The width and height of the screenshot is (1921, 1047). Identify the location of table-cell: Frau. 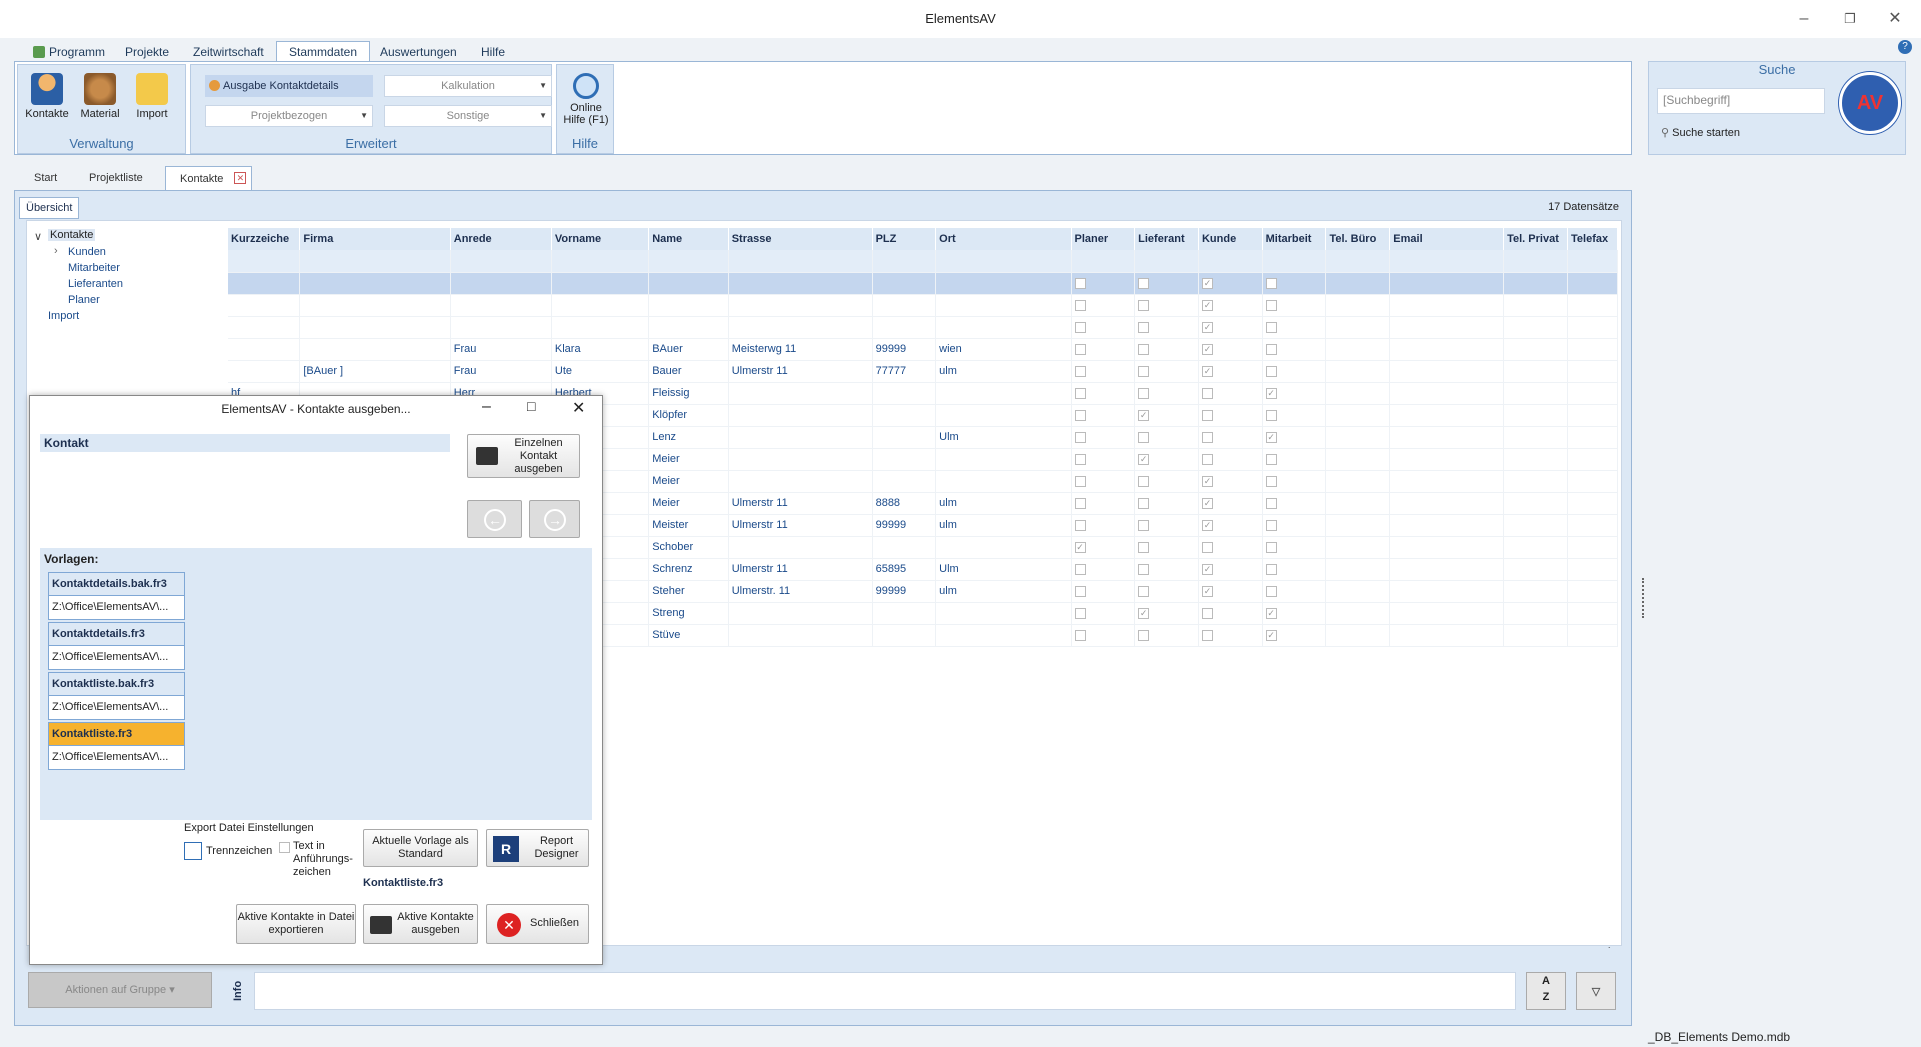
(501, 349).